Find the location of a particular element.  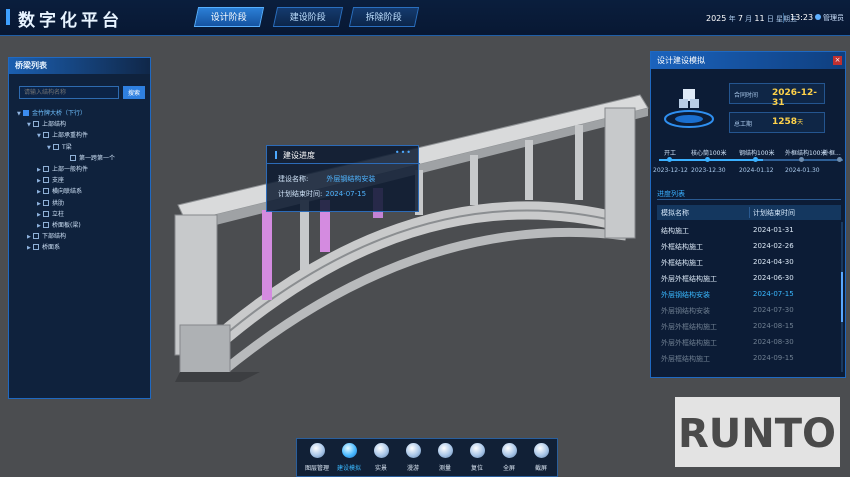

more-icon: ••• is located at coordinates (403, 152).